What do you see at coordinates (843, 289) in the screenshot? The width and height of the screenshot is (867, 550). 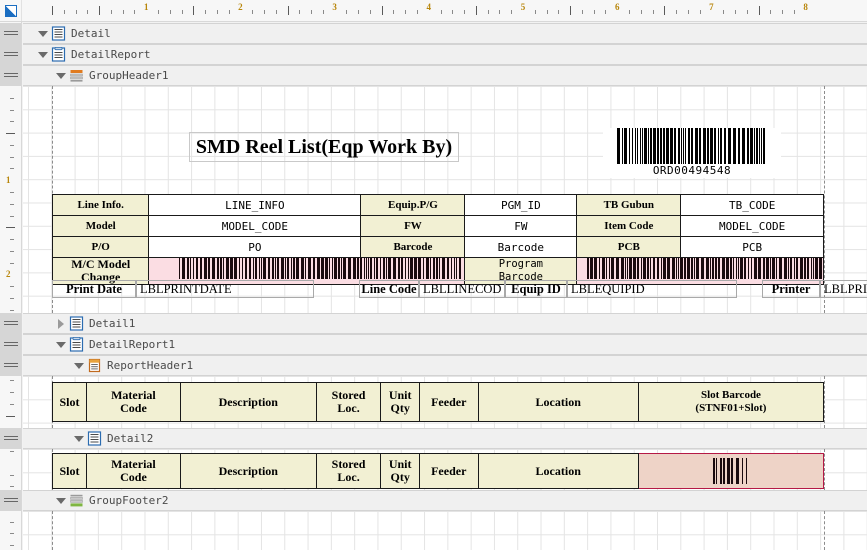 I see `printer-value: LBLPRI` at bounding box center [843, 289].